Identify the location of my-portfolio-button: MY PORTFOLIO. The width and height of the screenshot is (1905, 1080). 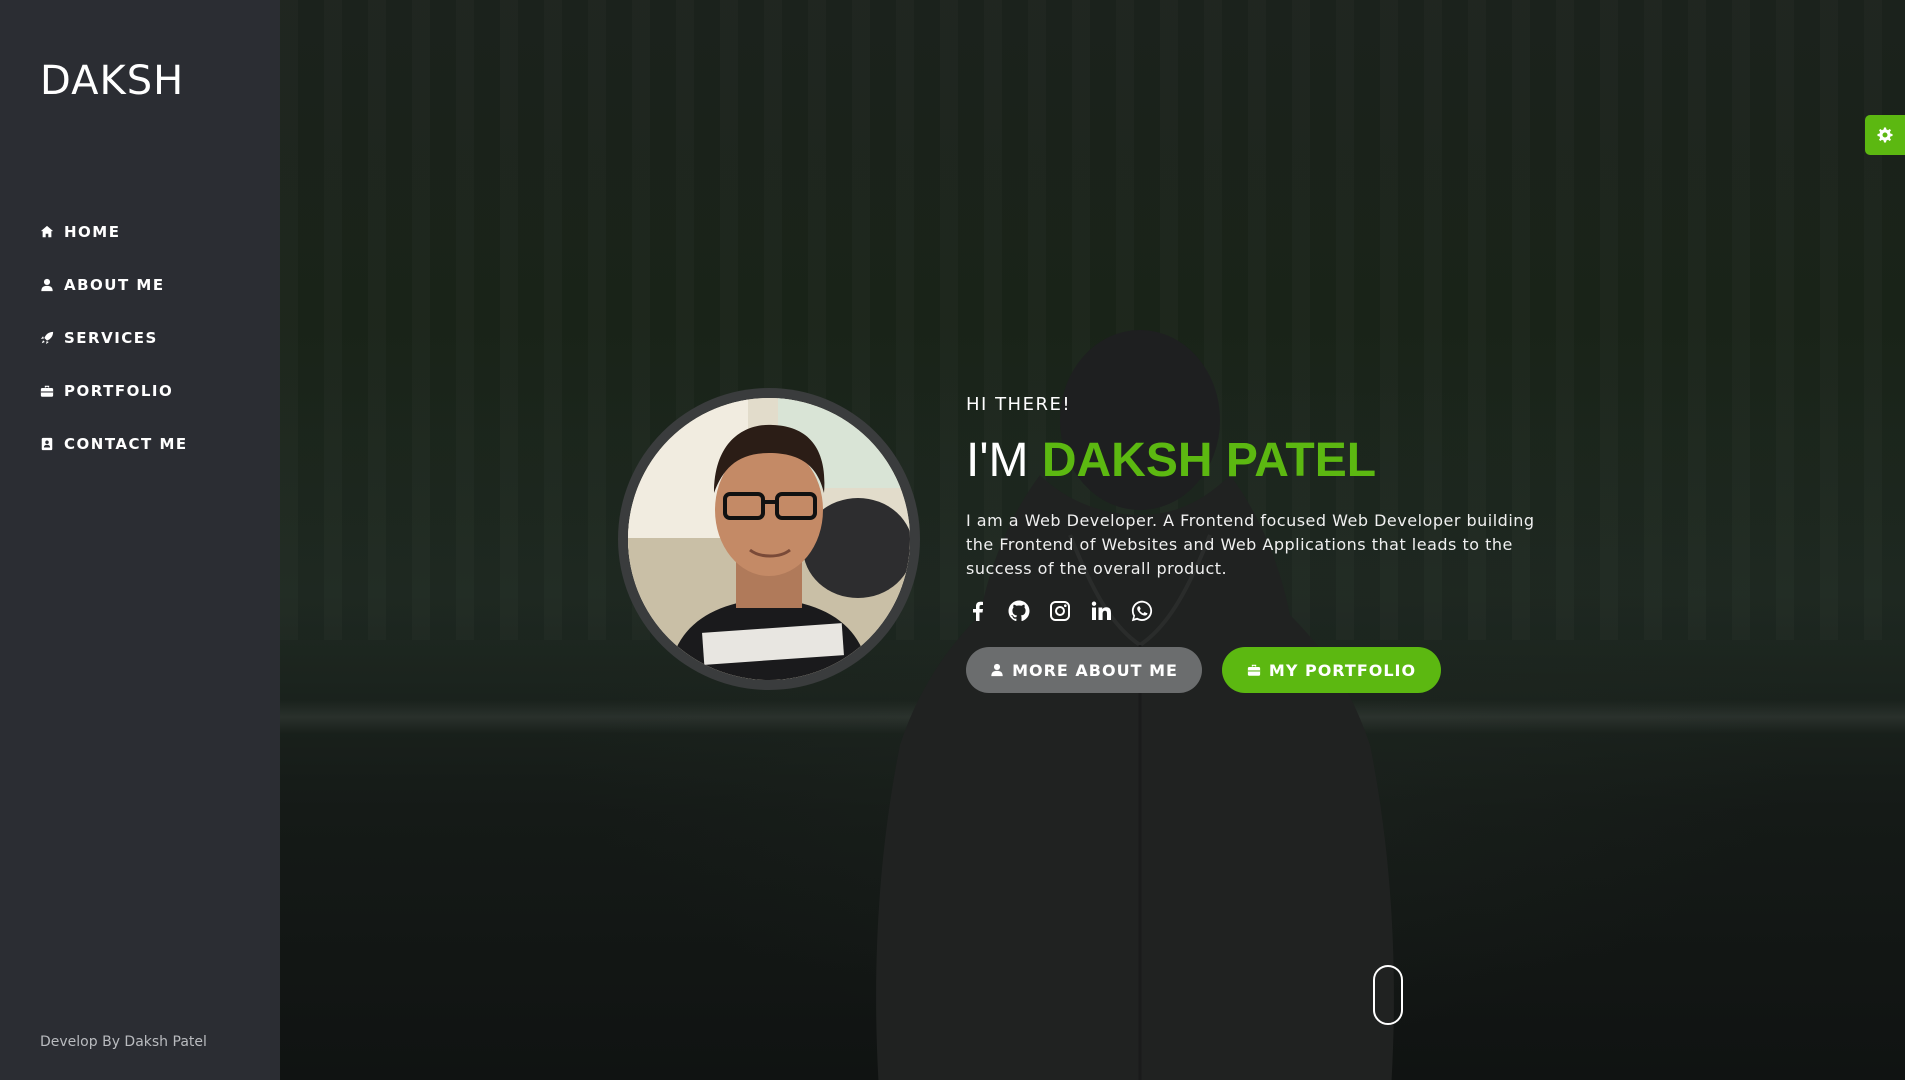
(1331, 670).